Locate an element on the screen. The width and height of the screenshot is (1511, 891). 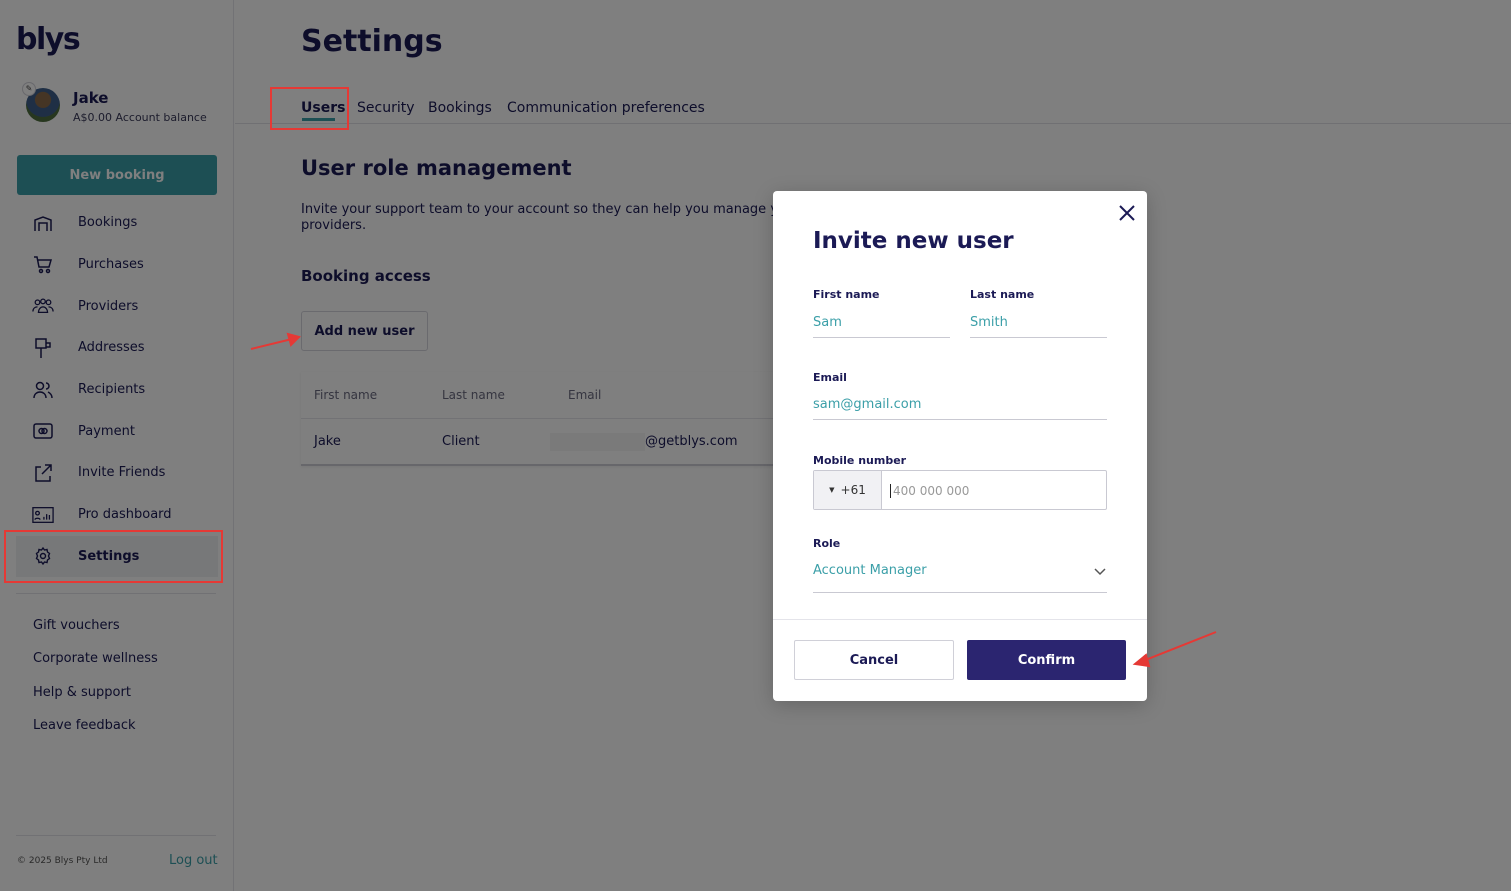
highlight-users-tab is located at coordinates (309, 108).